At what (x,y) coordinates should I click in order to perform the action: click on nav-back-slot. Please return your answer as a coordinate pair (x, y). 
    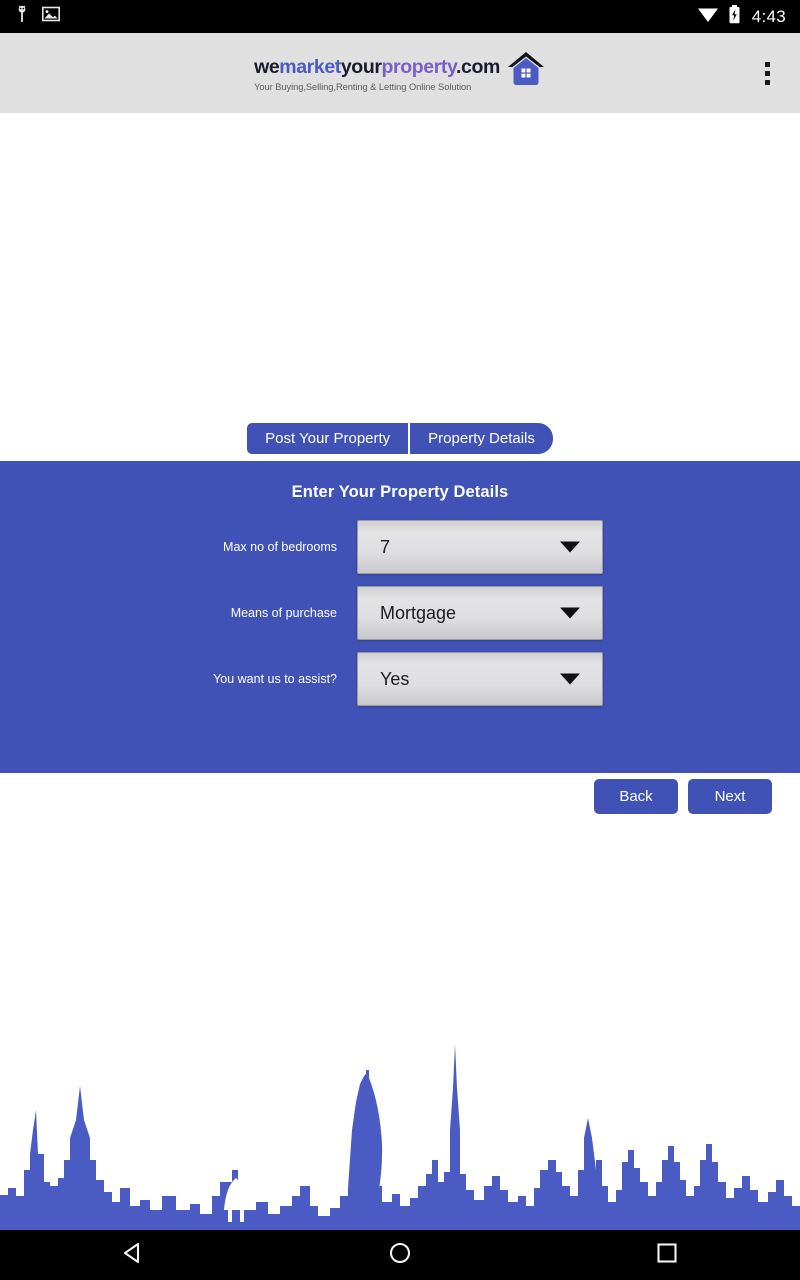
    Looking at the image, I should click on (133, 1255).